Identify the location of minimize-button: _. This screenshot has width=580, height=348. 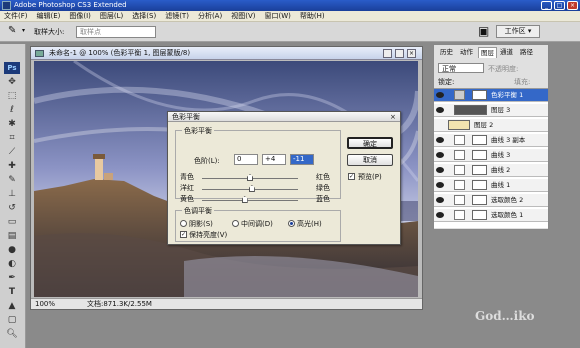
(546, 5).